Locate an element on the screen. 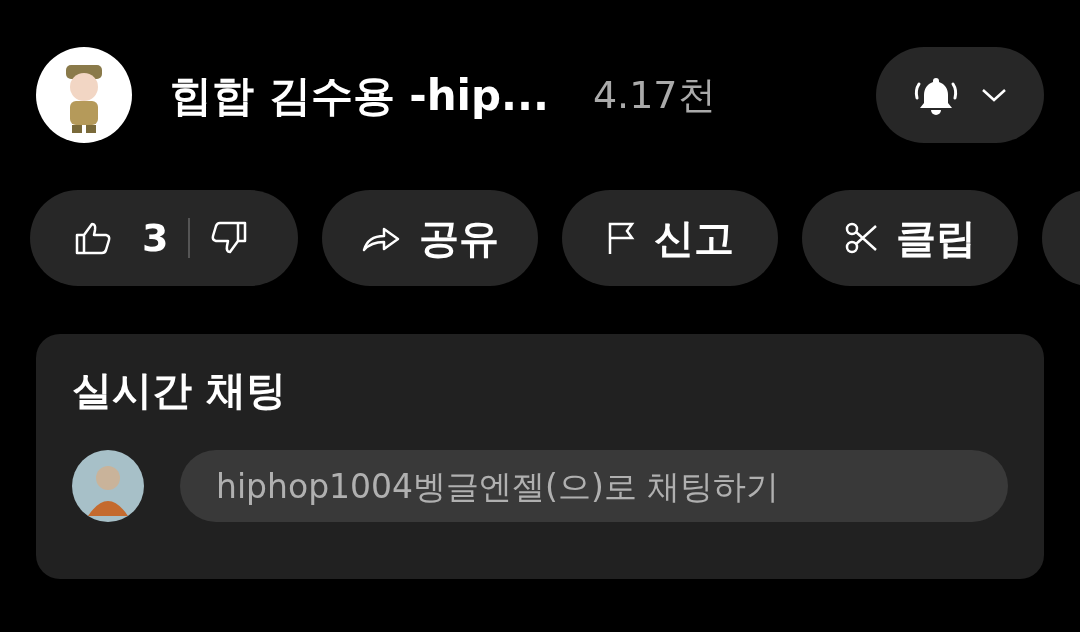  chat-input-field: hiphop1004벵글엔젤(으)로 채팅하기 is located at coordinates (594, 486).